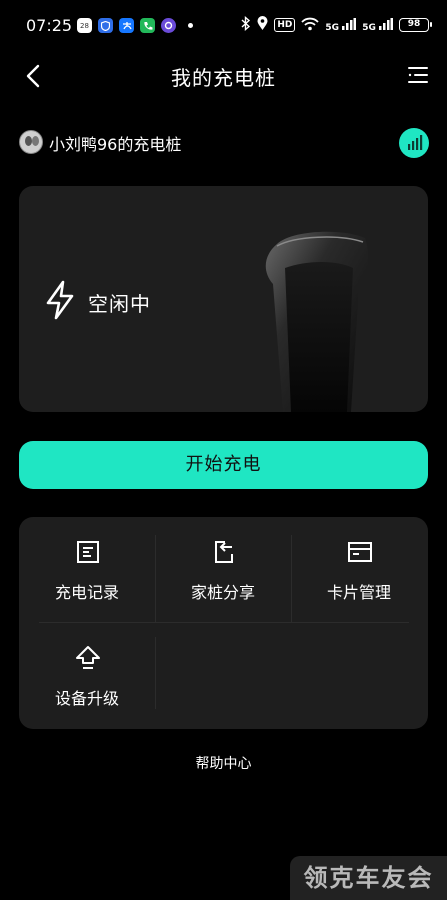  What do you see at coordinates (341, 25) in the screenshot?
I see `signal-5g-sim1: 5G` at bounding box center [341, 25].